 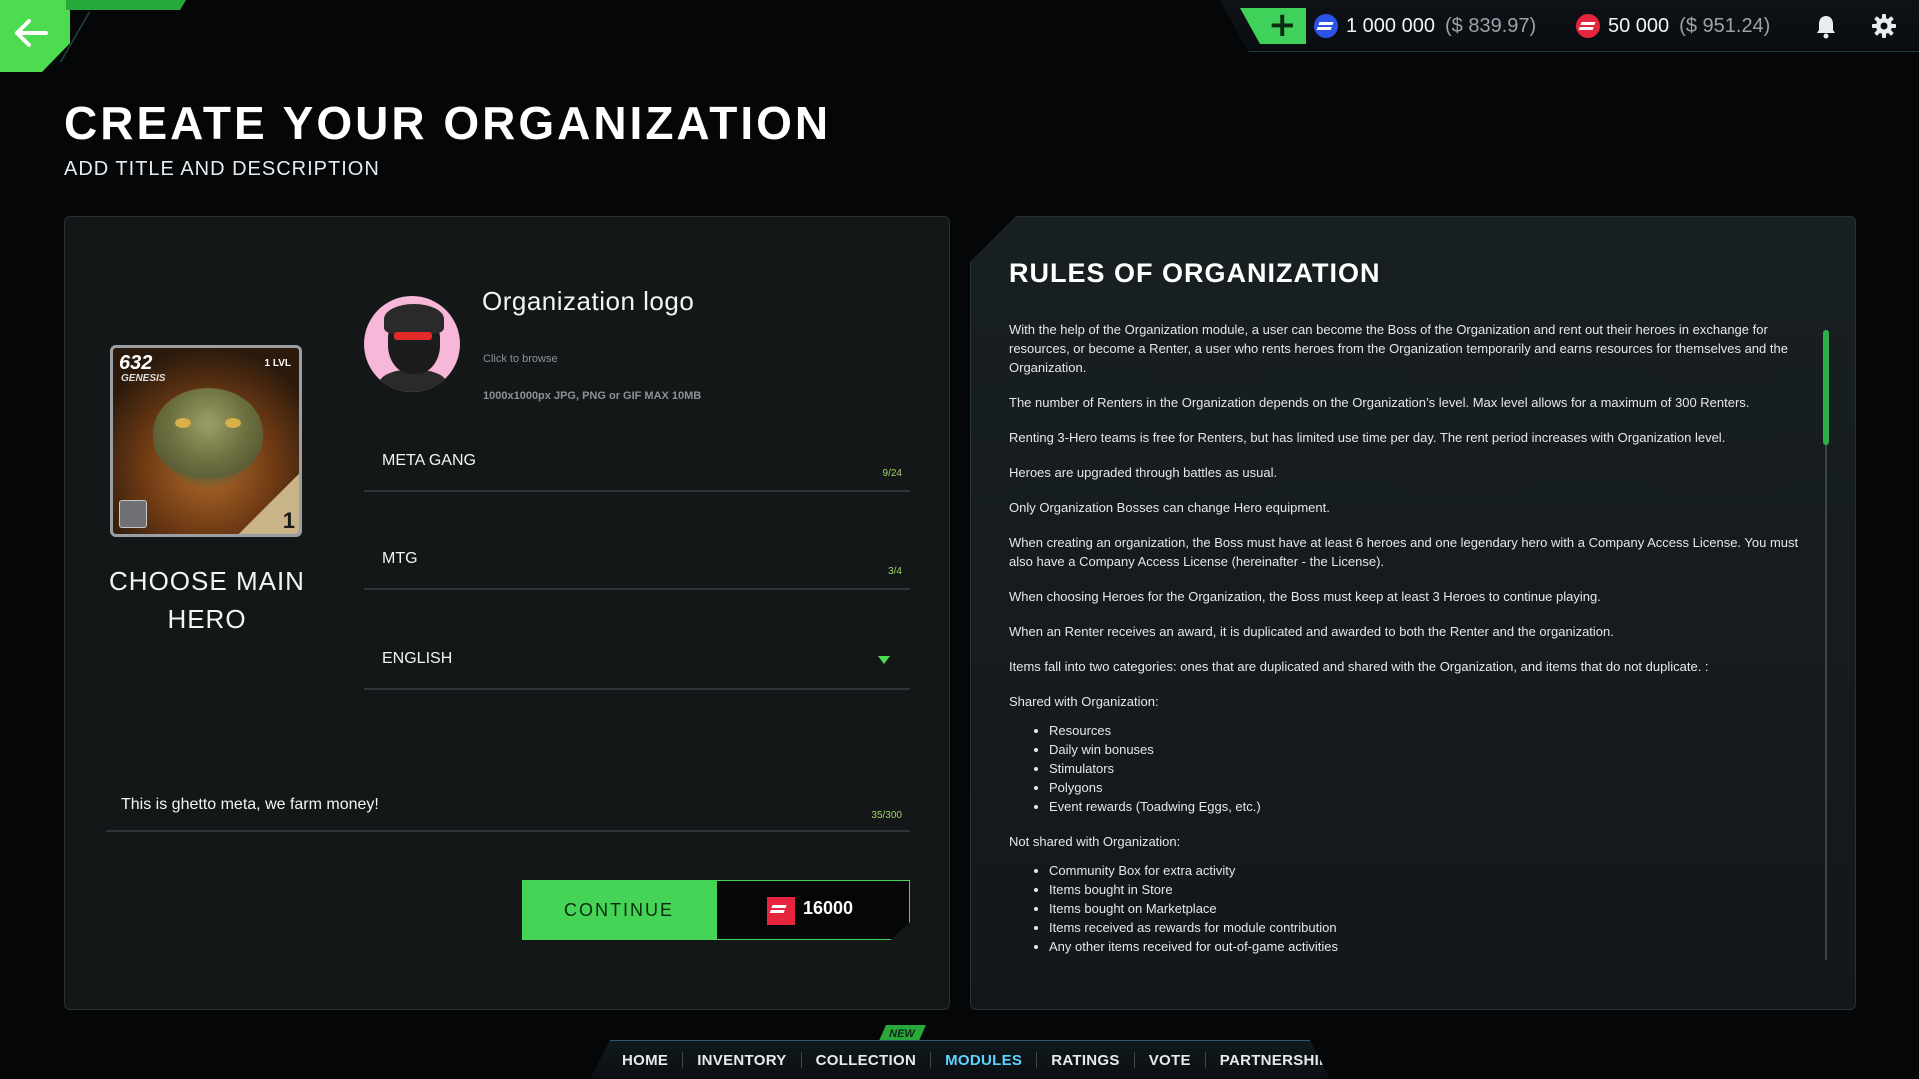 I want to click on avatar-cap, so click(x=414, y=319).